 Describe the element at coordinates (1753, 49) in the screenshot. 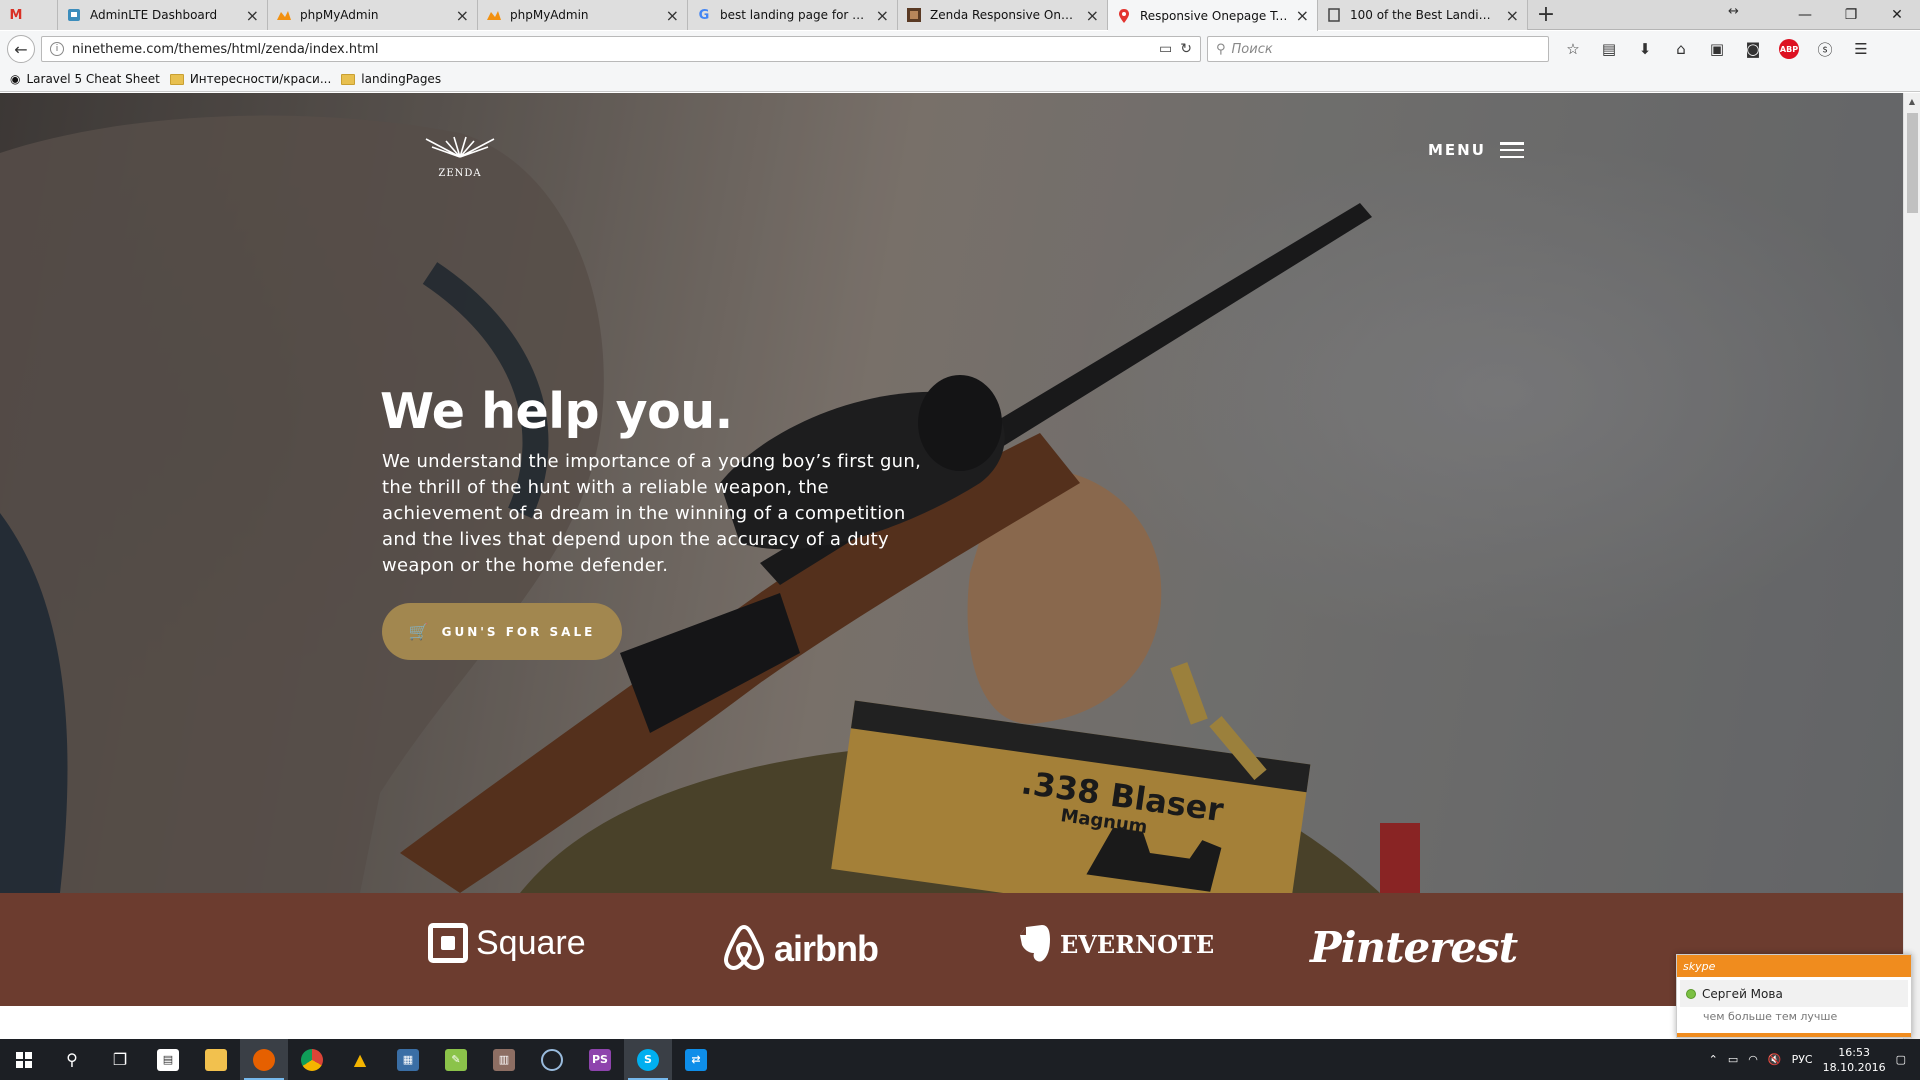

I see `pocket-icon: ◙` at that location.